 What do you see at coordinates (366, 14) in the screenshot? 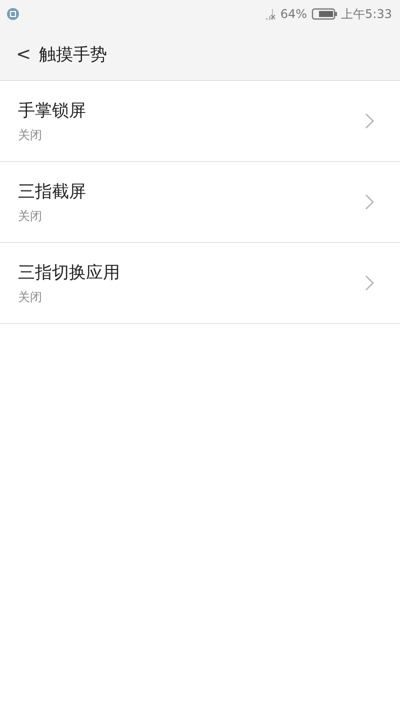
I see `status-time: 上午5:33` at bounding box center [366, 14].